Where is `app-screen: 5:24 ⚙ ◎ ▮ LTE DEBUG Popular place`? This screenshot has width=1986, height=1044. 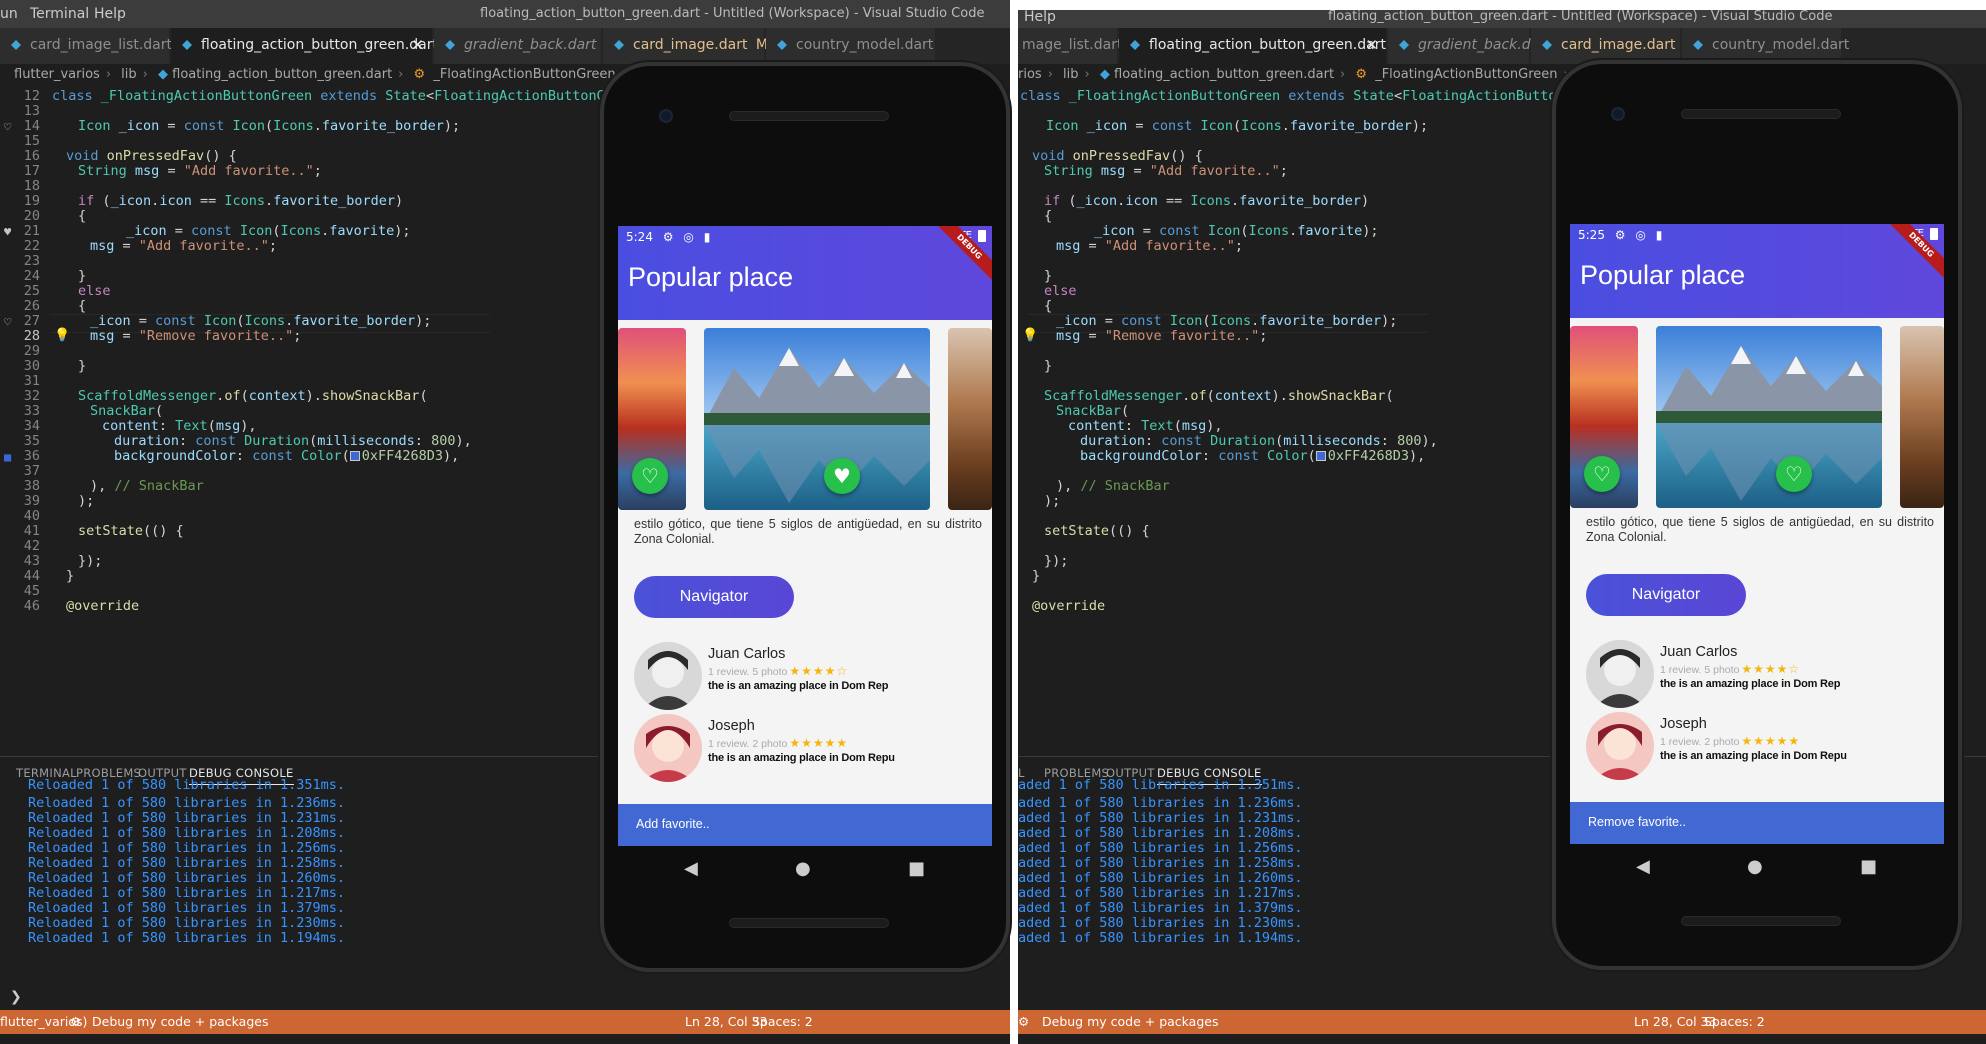
app-screen: 5:24 ⚙ ◎ ▮ LTE DEBUG Popular place is located at coordinates (805, 536).